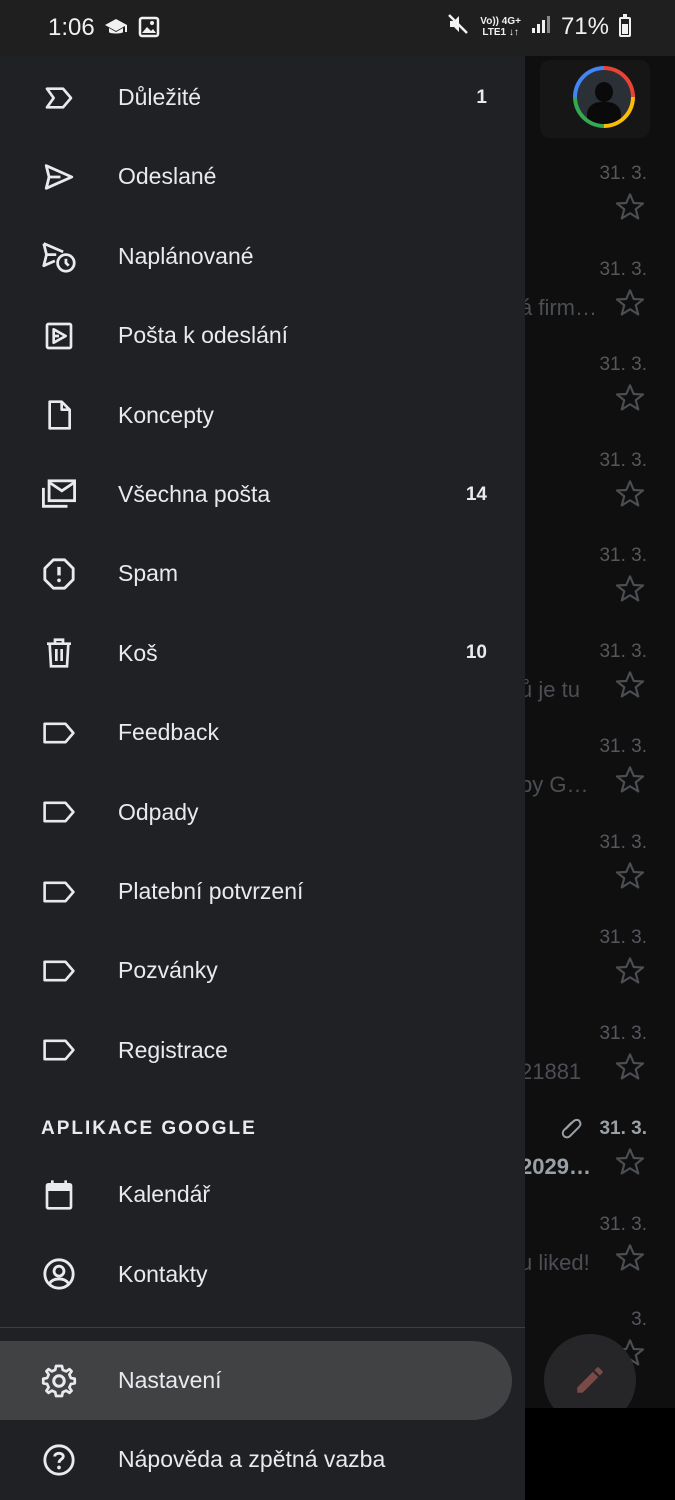  I want to click on nav-item-label-platebni-potvrzeni: Platební potvrzení, so click(262, 891).